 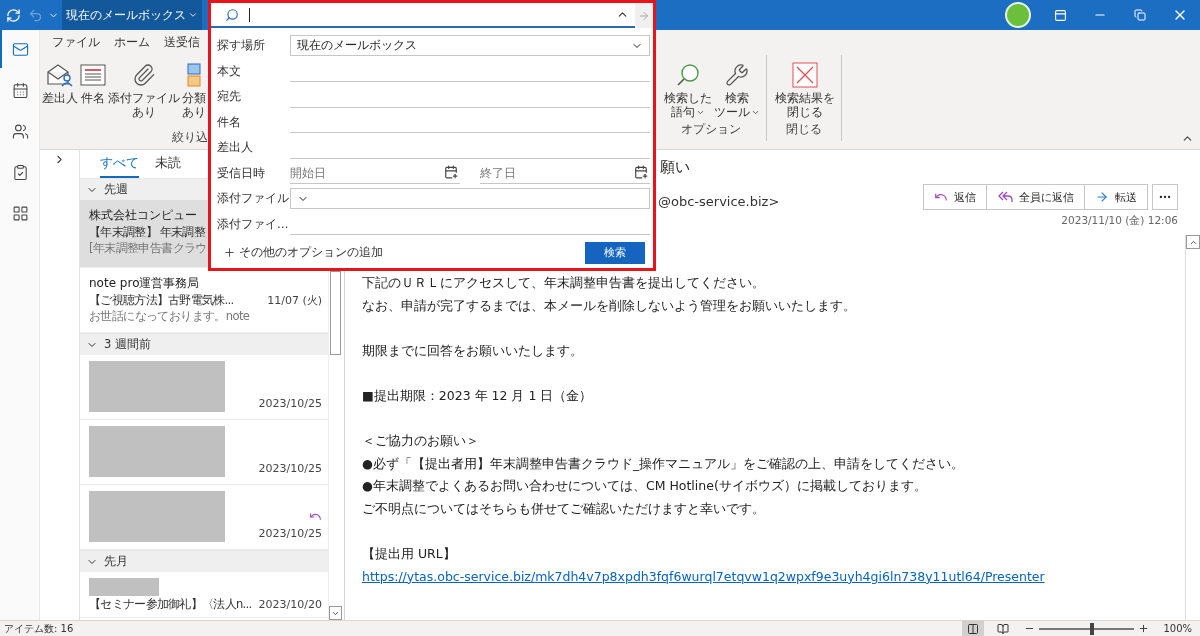 I want to click on ribbon-tab: ファイル, so click(x=76, y=42).